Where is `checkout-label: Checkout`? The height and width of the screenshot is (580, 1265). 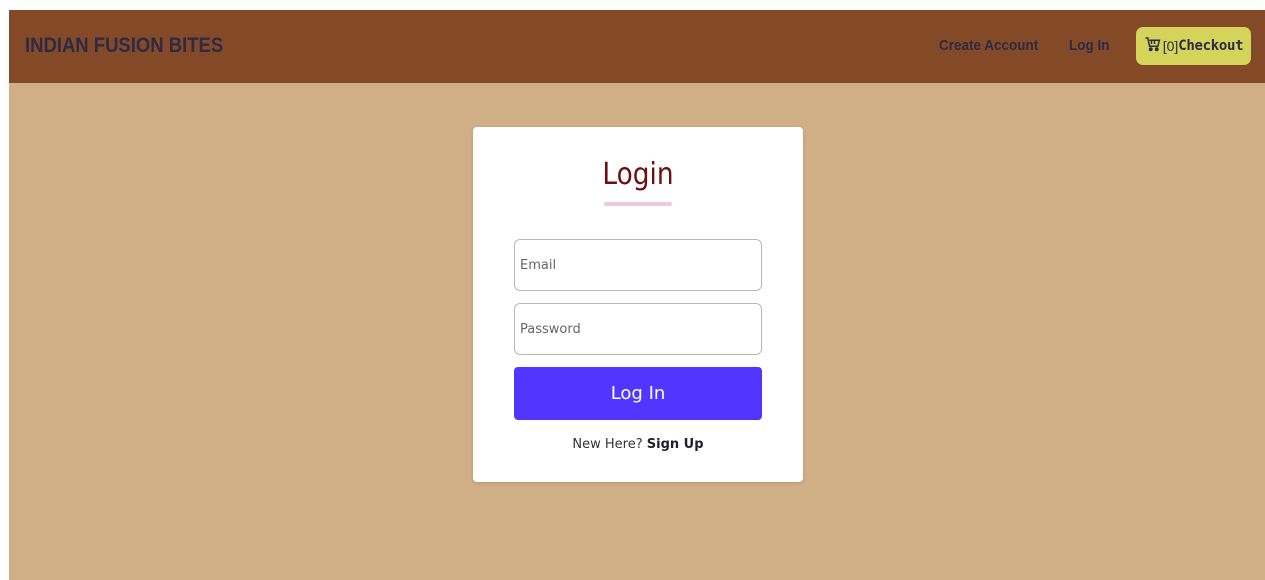 checkout-label: Checkout is located at coordinates (1211, 46).